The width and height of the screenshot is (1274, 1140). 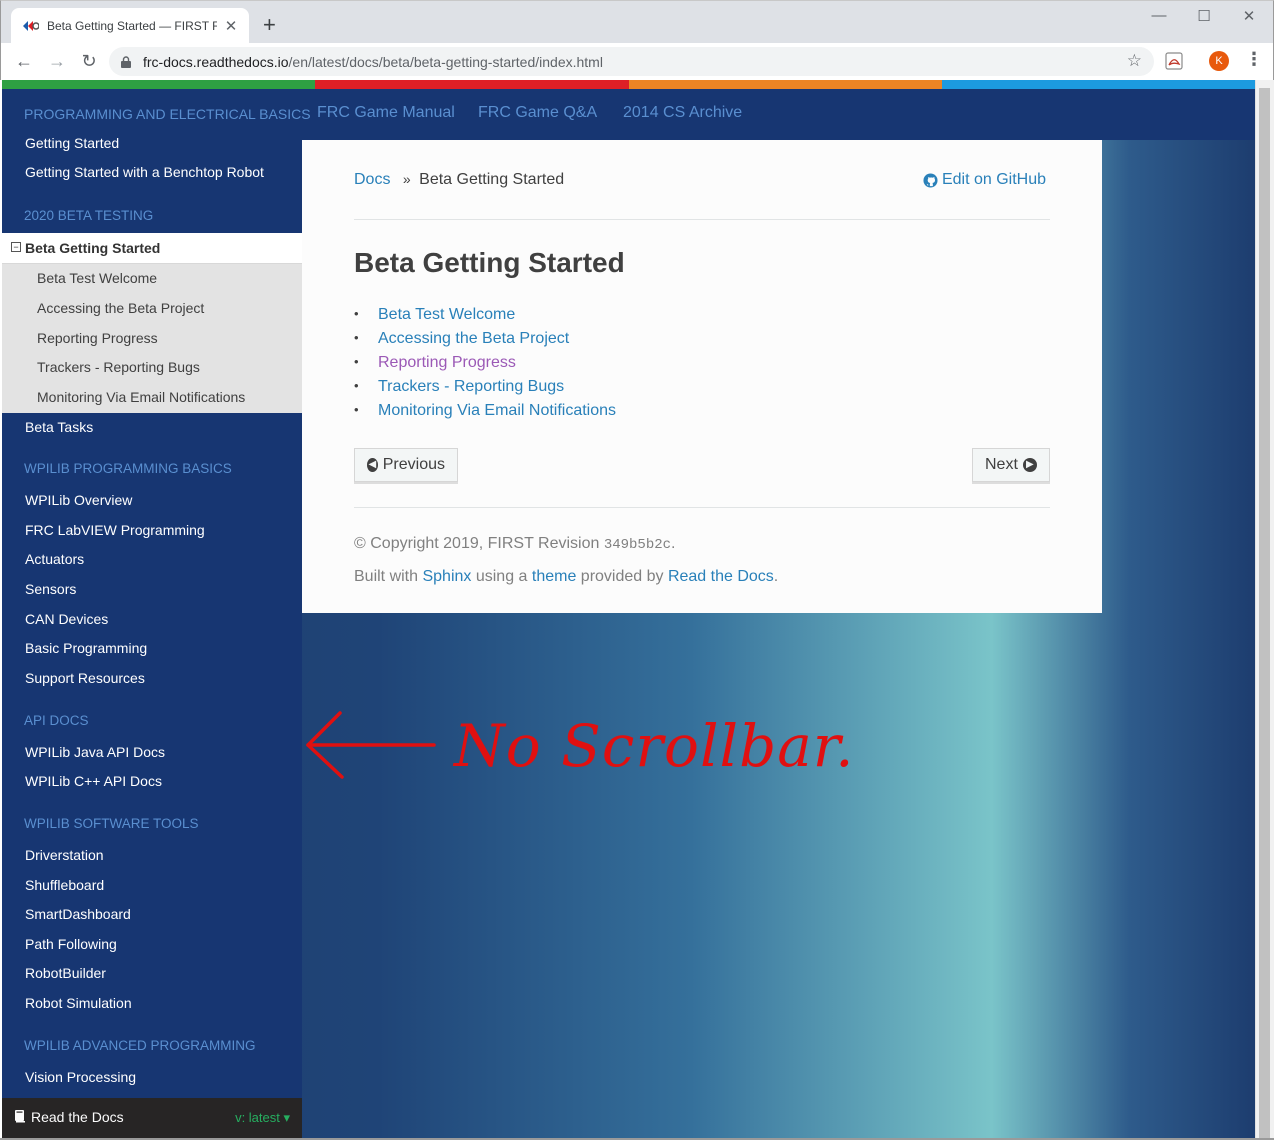 What do you see at coordinates (465, 338) in the screenshot?
I see `toc-link-accessing-beta: Accessing the Beta Project` at bounding box center [465, 338].